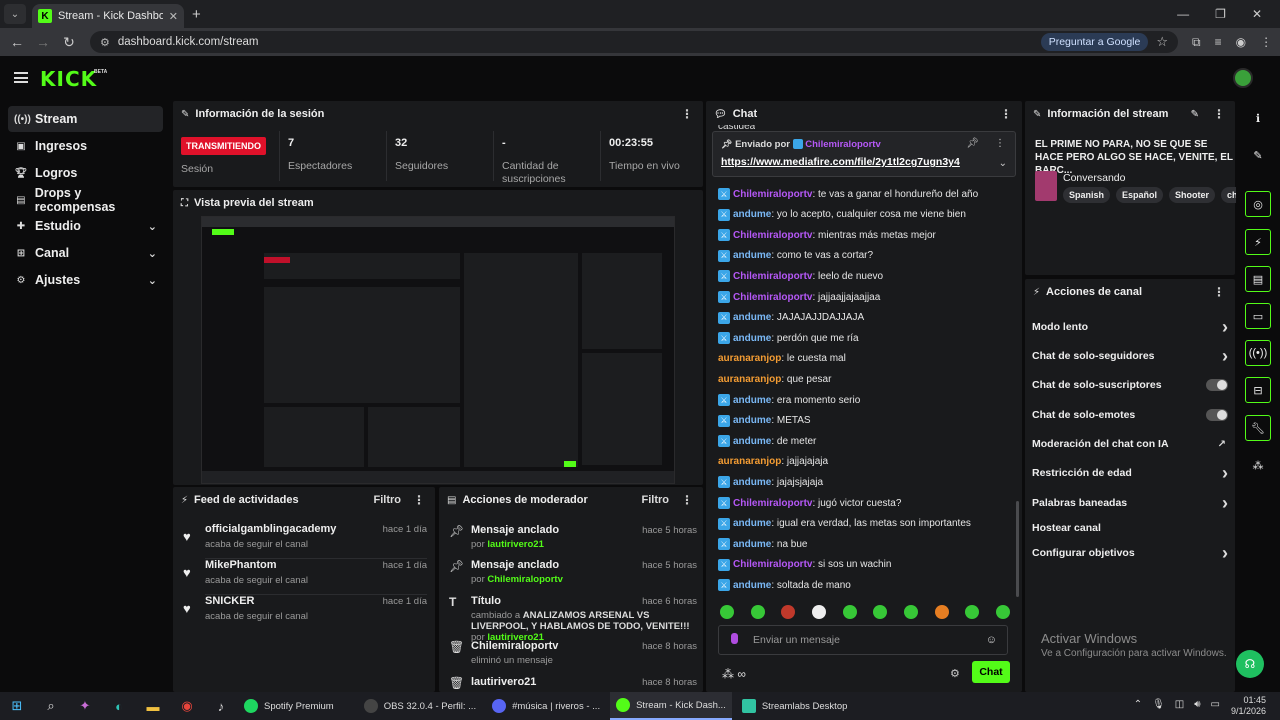  What do you see at coordinates (795, 706) in the screenshot?
I see `taskbar-app: Streamlabs Desktop` at bounding box center [795, 706].